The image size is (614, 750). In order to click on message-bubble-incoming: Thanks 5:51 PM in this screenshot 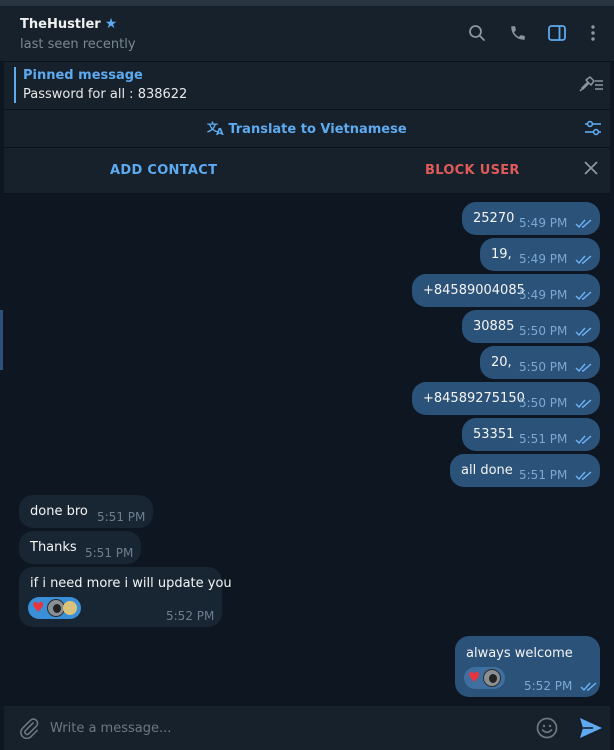, I will do `click(80, 547)`.